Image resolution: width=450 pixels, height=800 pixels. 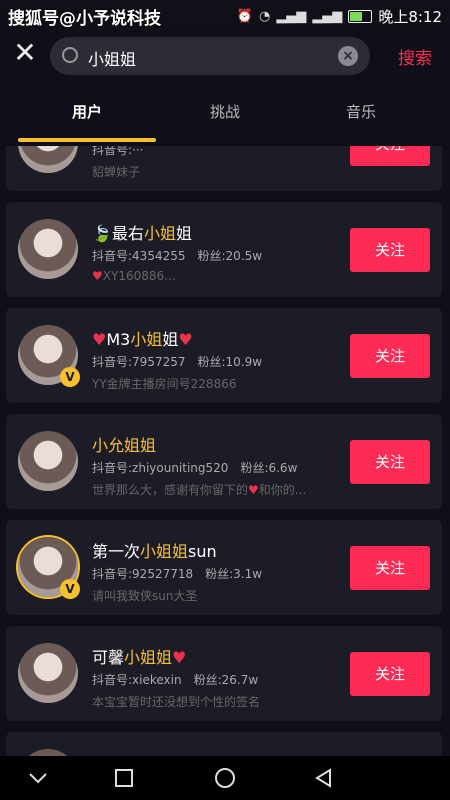 I want to click on tab-challenges: 挑战, so click(x=225, y=111).